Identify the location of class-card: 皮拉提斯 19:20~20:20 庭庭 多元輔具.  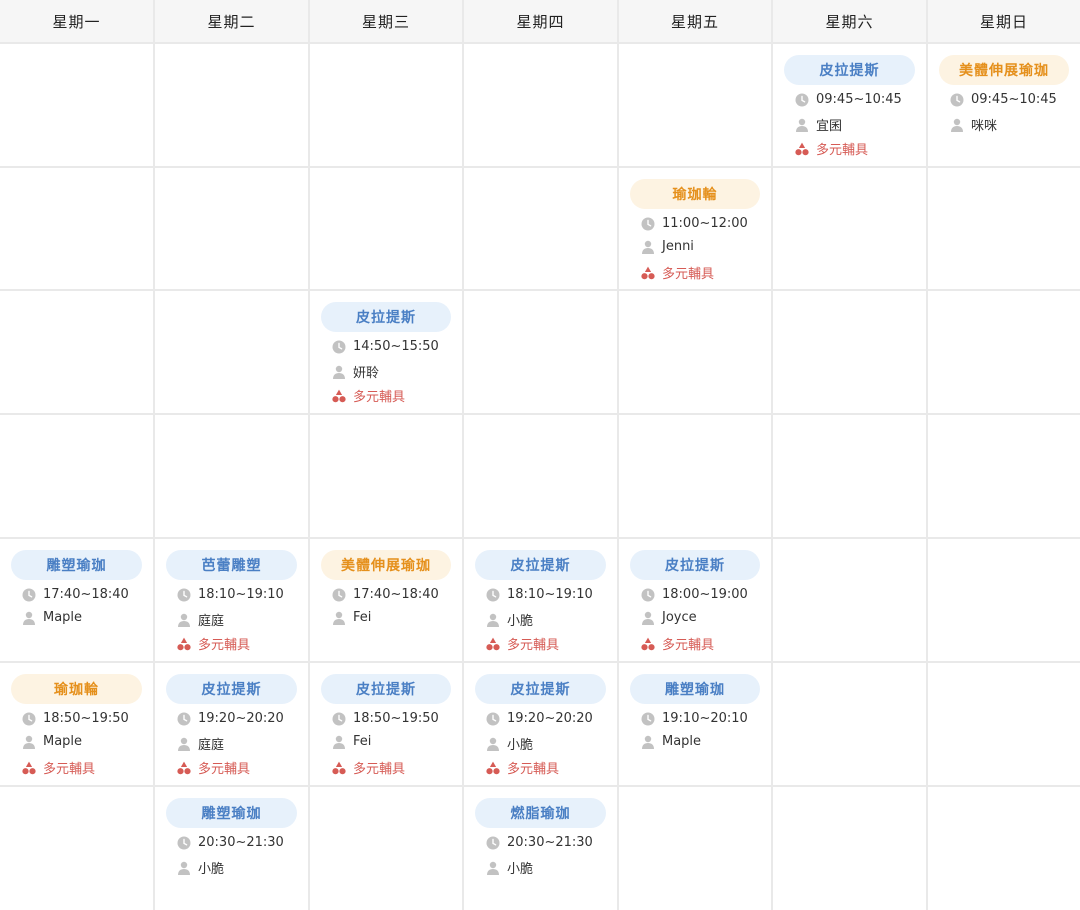
(231, 724).